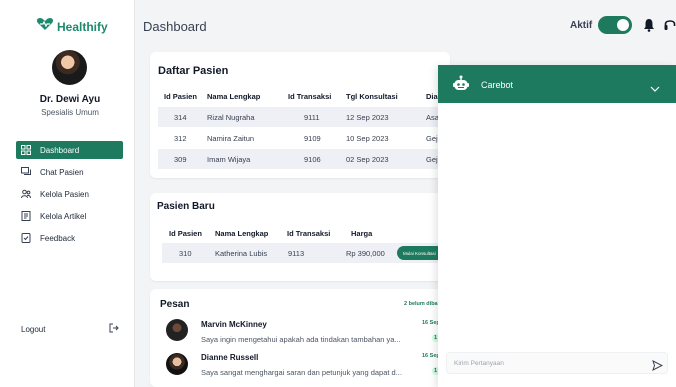  What do you see at coordinates (615, 25) in the screenshot?
I see `status-toggle` at bounding box center [615, 25].